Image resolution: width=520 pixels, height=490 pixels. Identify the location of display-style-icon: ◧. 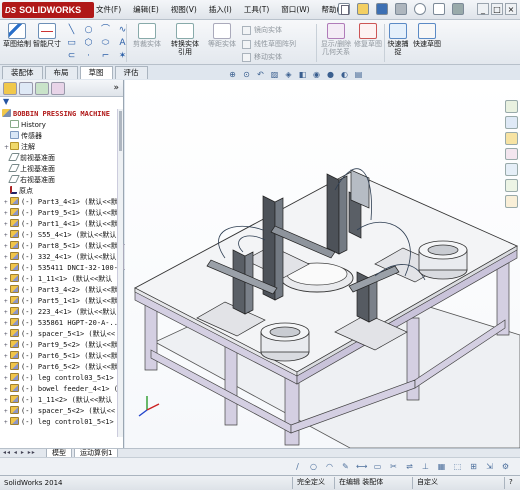
(302, 74).